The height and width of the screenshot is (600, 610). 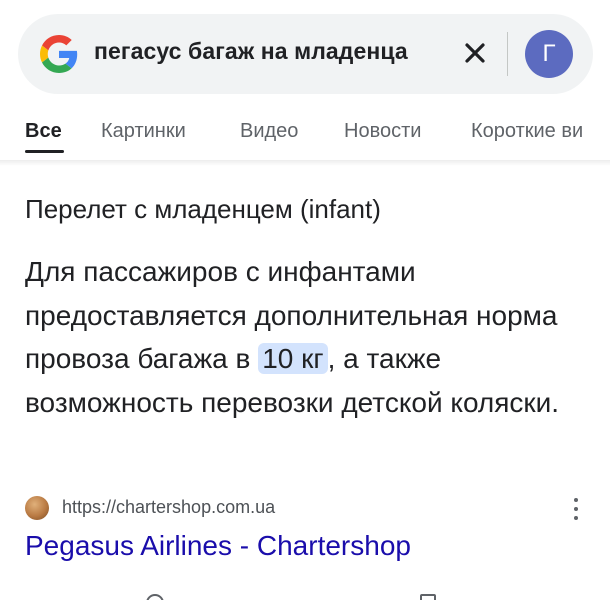 What do you see at coordinates (59, 54) in the screenshot?
I see `google-logo-icon` at bounding box center [59, 54].